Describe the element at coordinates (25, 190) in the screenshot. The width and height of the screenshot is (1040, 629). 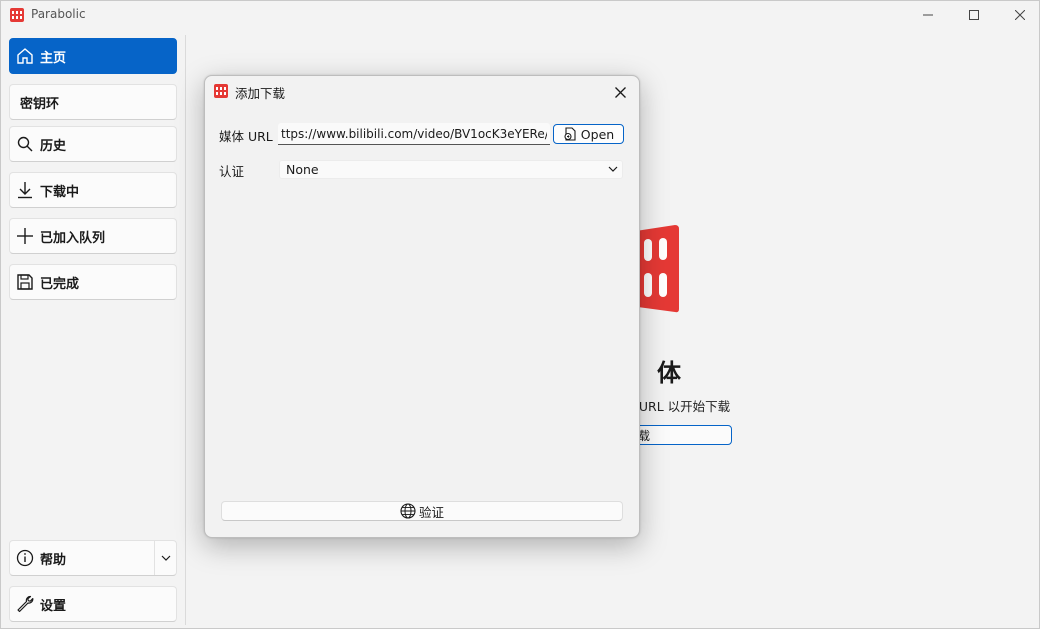
I see `download-icon` at that location.